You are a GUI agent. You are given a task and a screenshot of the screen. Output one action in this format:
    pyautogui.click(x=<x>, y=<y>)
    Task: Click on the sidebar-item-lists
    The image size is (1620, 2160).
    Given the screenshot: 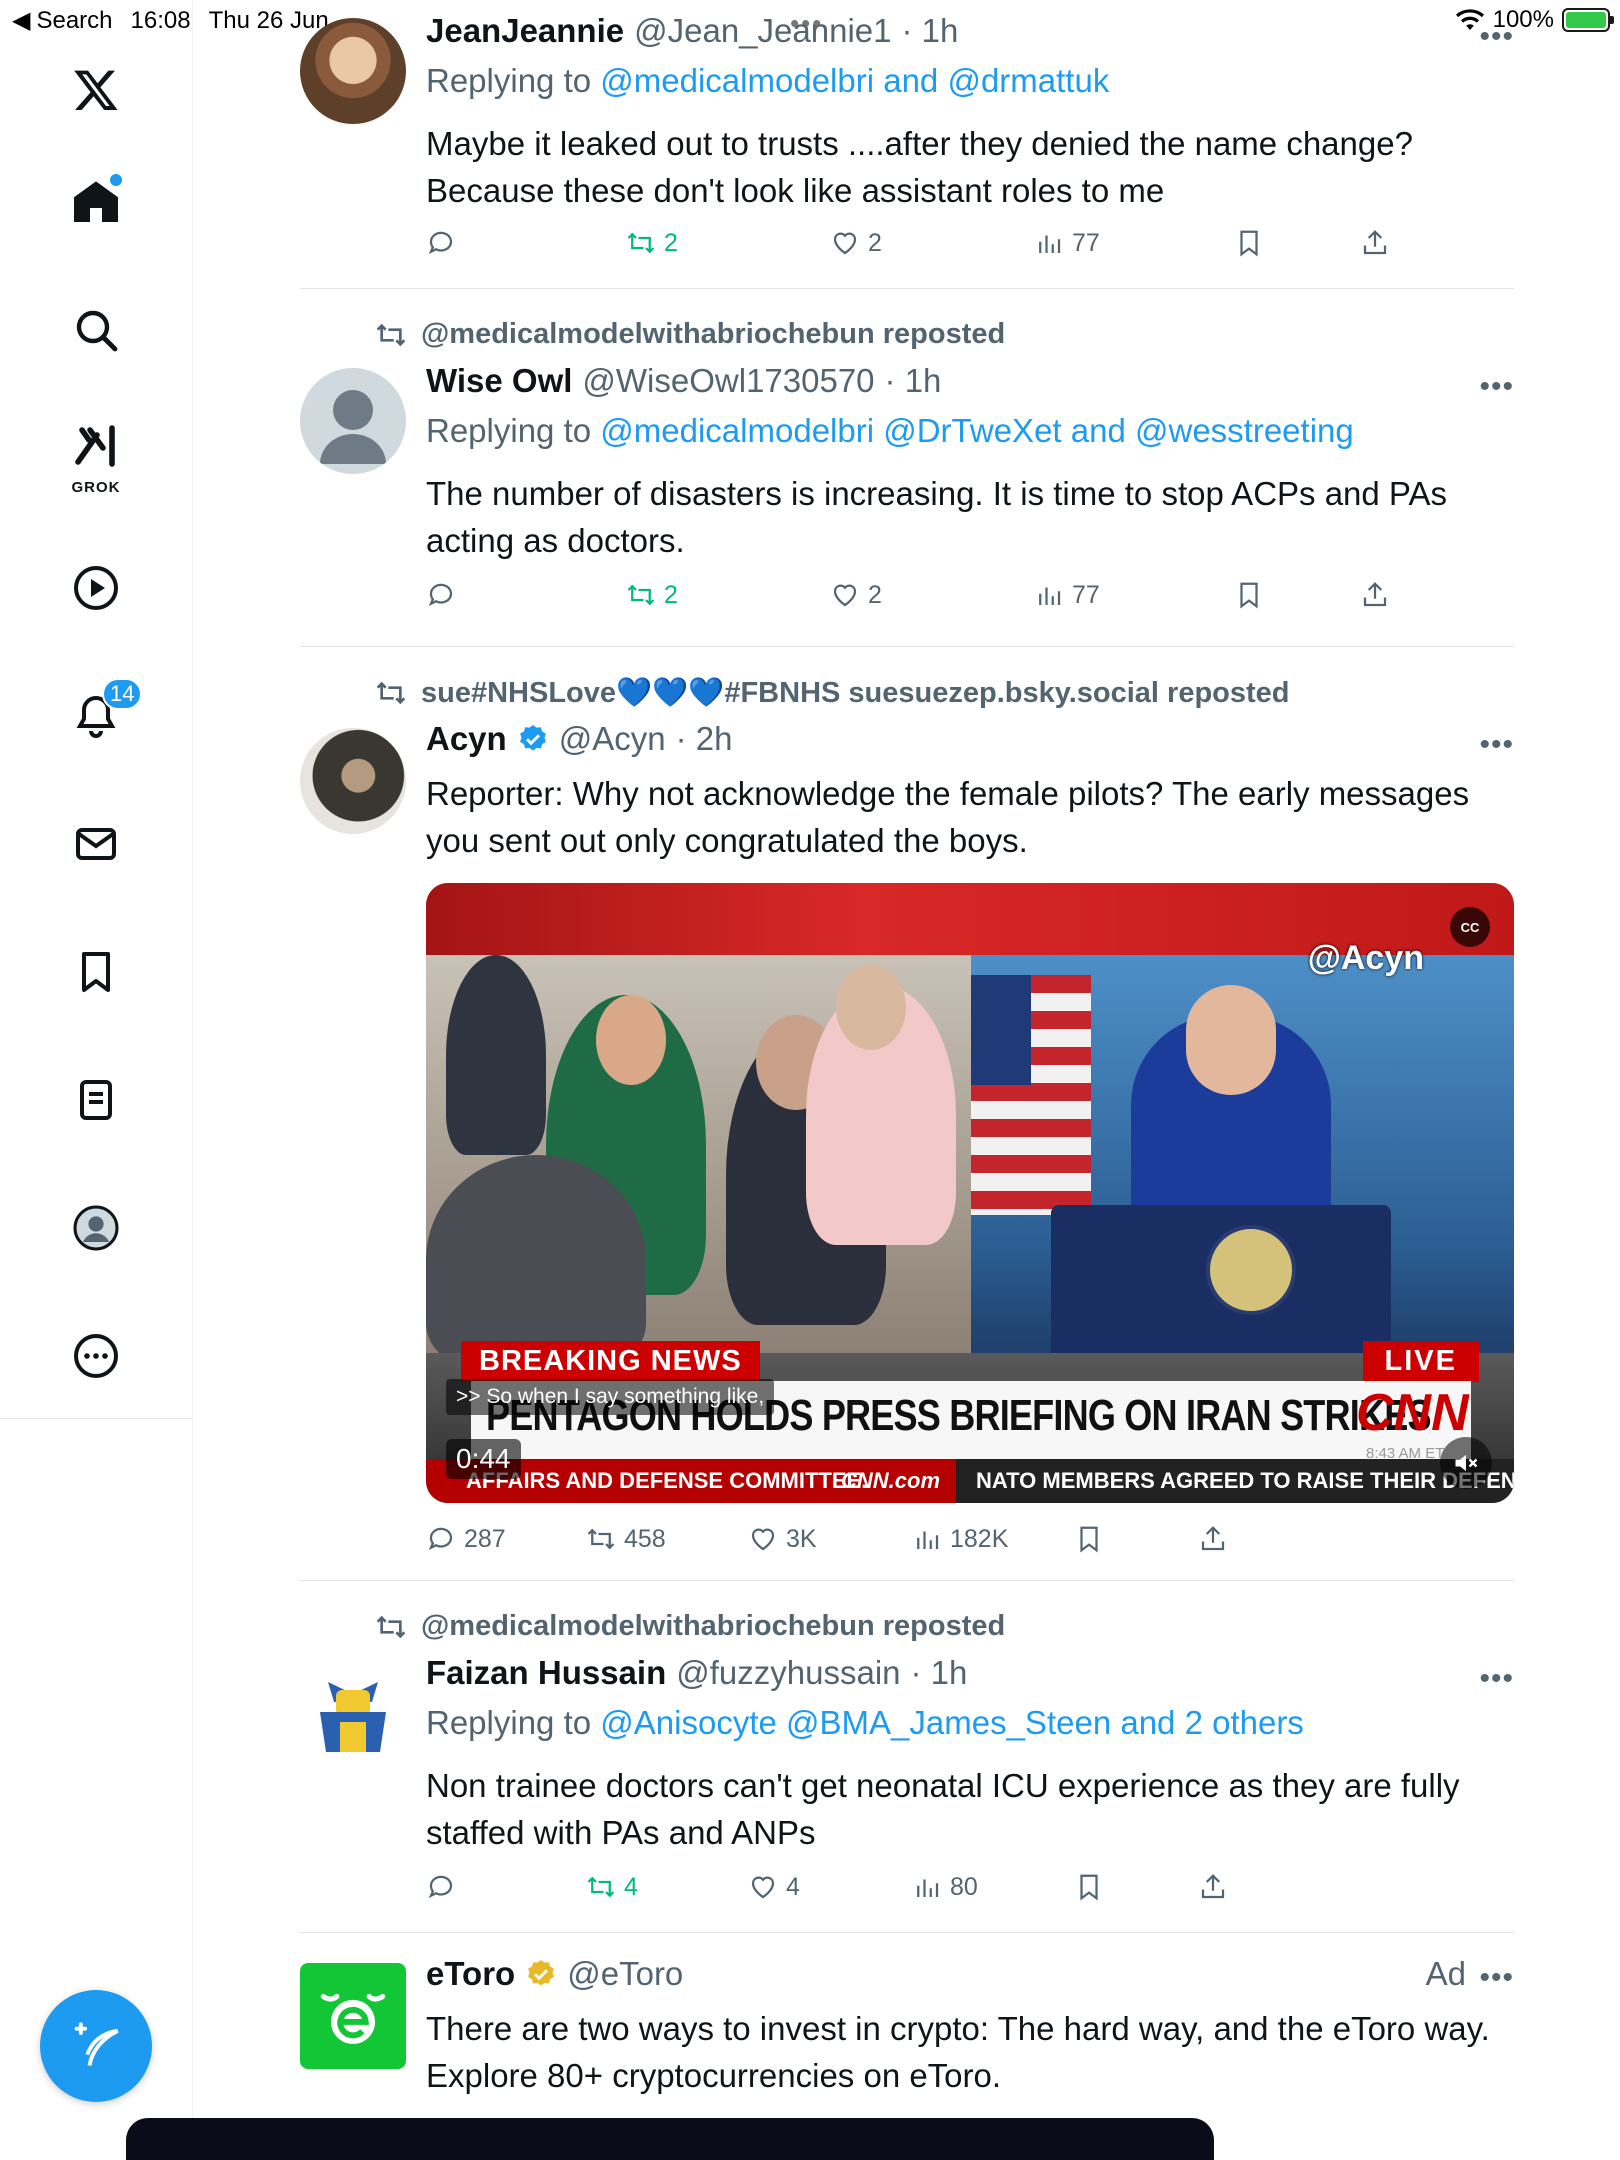 What is the action you would take?
    pyautogui.click(x=96, y=1100)
    